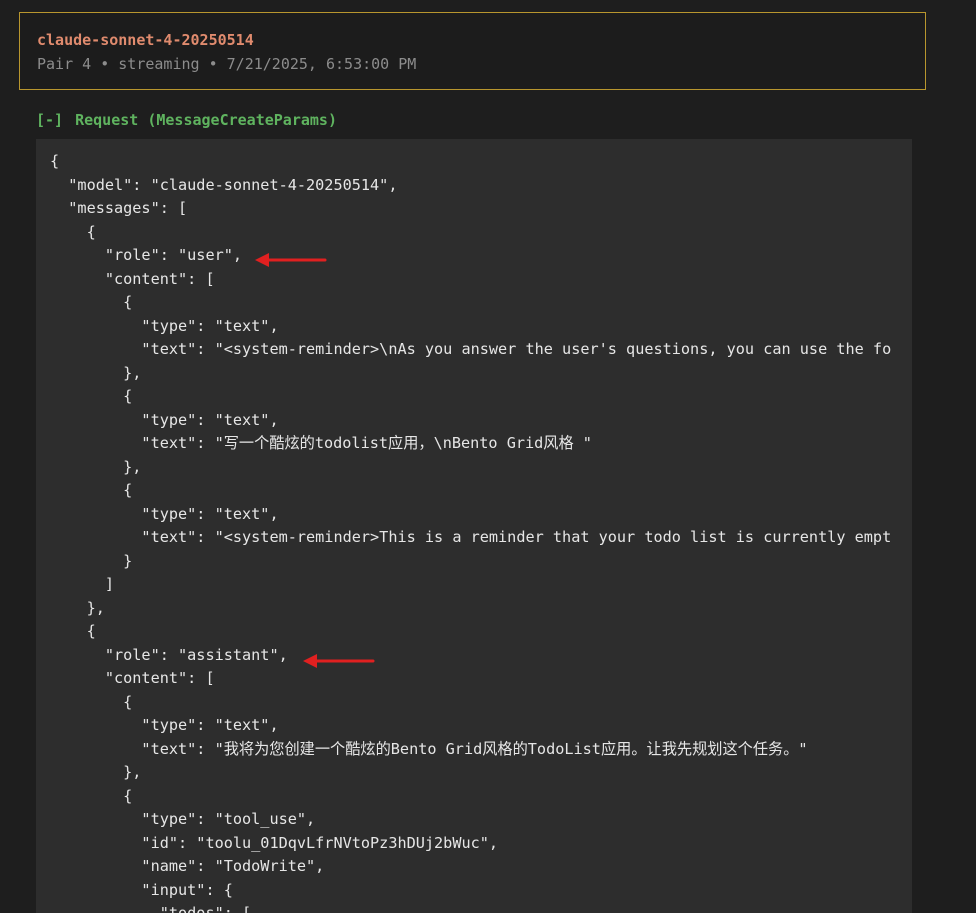 The image size is (976, 913). Describe the element at coordinates (49, 120) in the screenshot. I see `collapse-toggle: [-]` at that location.